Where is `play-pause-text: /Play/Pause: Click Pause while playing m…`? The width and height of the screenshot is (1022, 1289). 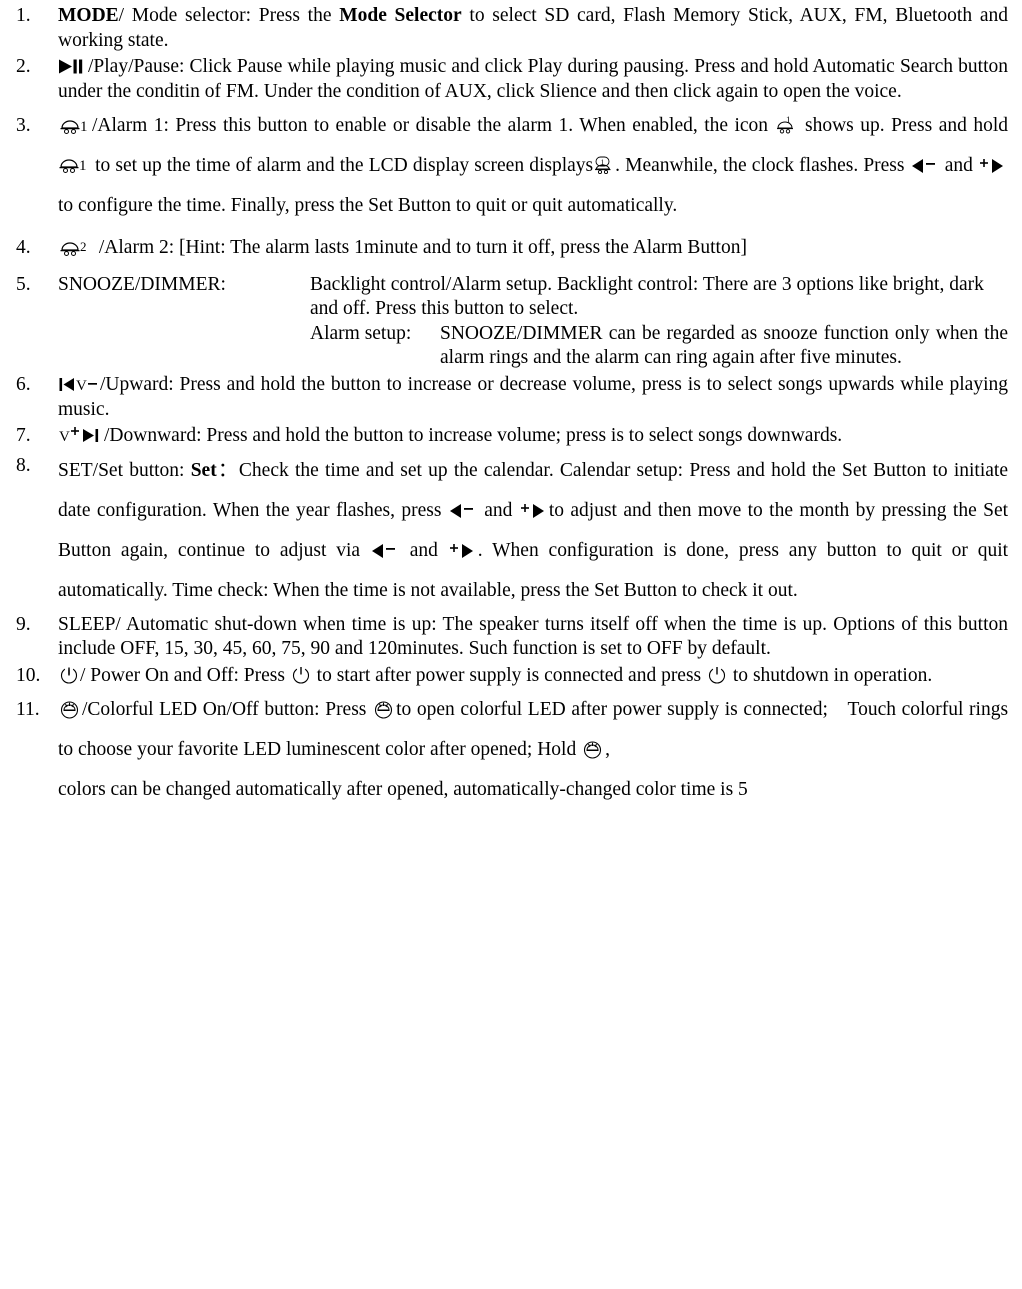
play-pause-text: /Play/Pause: Click Pause while playing m… is located at coordinates (533, 79).